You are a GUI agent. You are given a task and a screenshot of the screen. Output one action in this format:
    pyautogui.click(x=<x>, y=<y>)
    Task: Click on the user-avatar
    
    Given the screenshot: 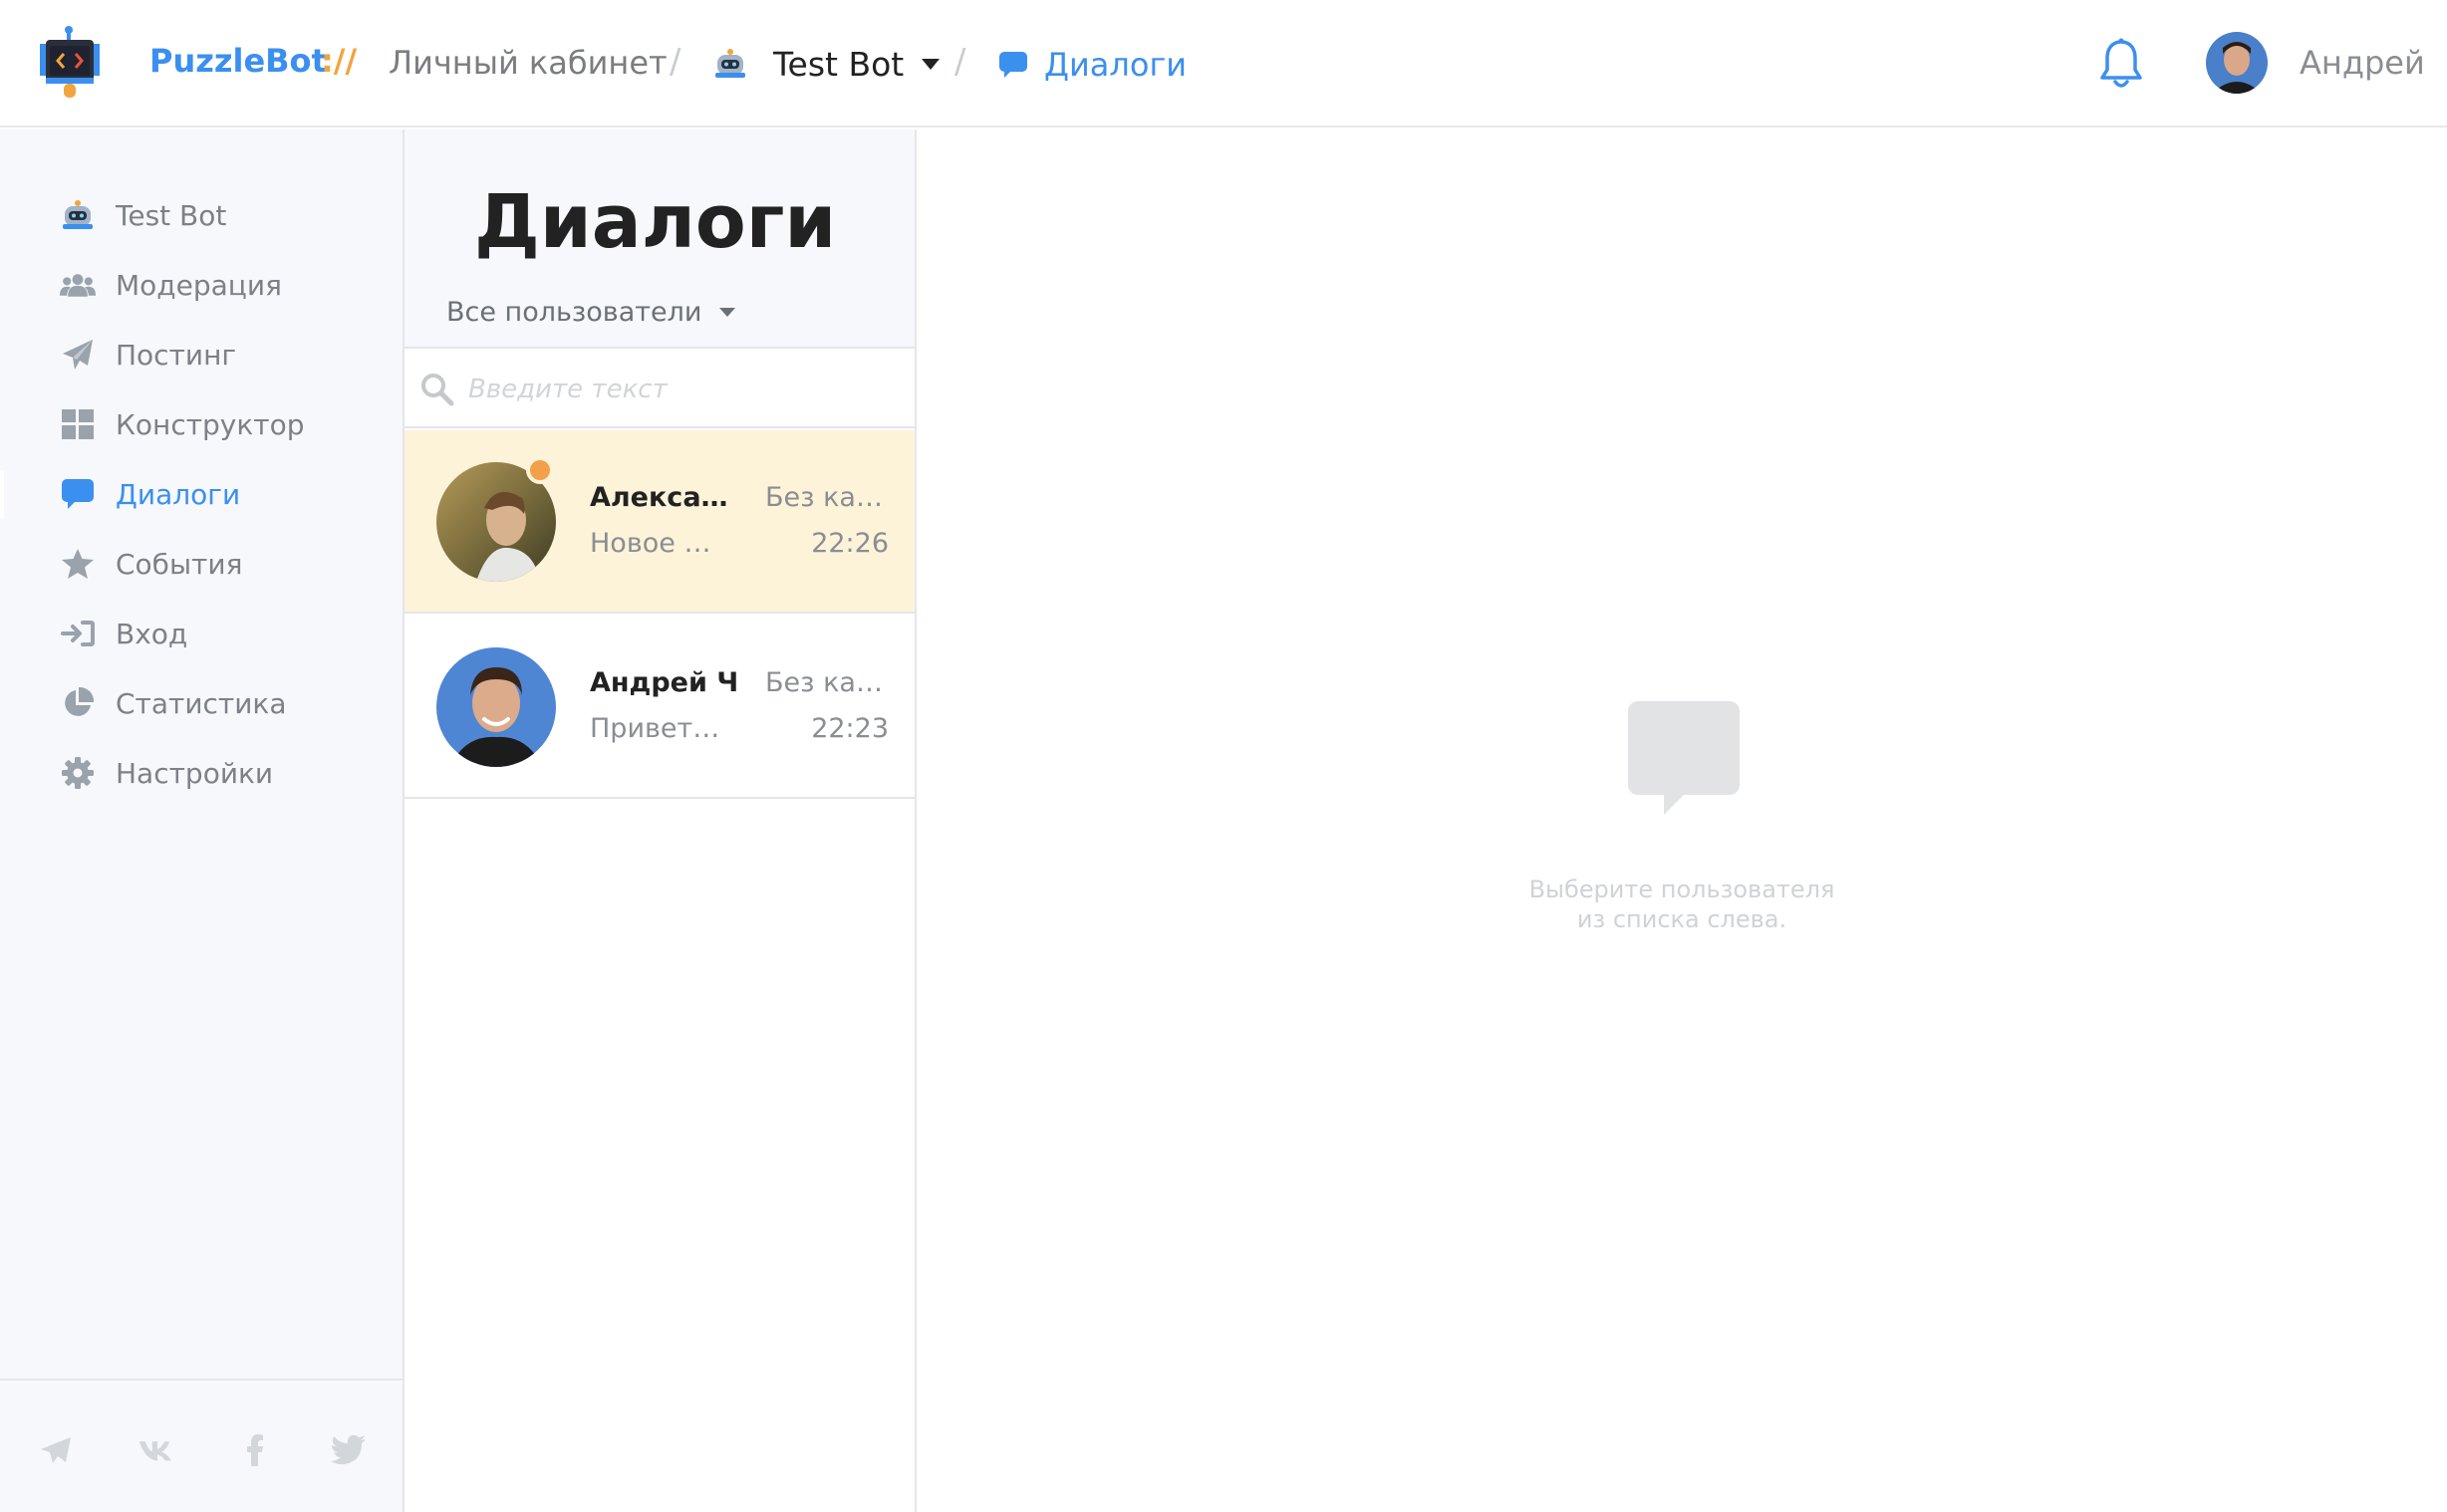 What is the action you would take?
    pyautogui.click(x=2237, y=63)
    